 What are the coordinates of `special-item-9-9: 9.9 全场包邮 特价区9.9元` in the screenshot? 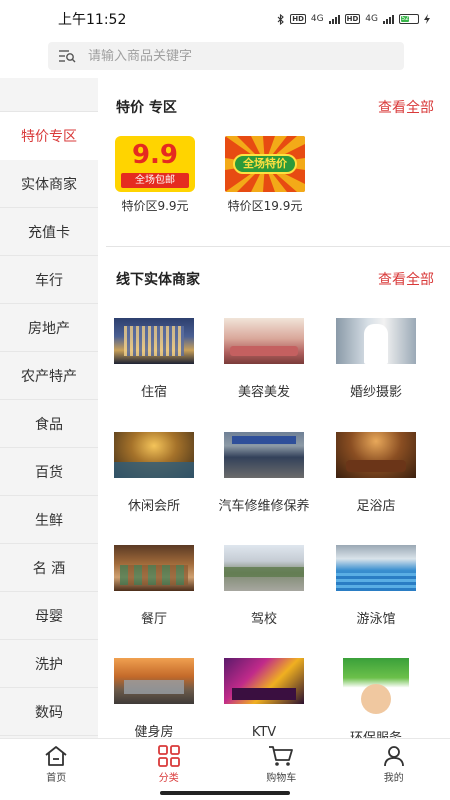 It's located at (155, 175).